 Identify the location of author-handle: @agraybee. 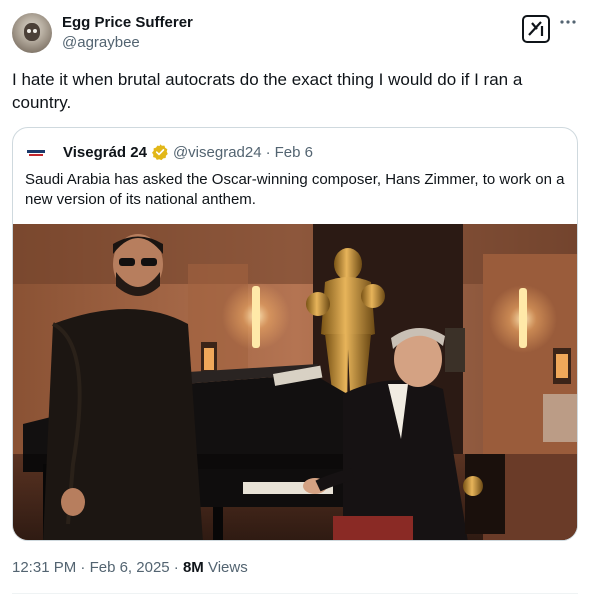
(101, 43).